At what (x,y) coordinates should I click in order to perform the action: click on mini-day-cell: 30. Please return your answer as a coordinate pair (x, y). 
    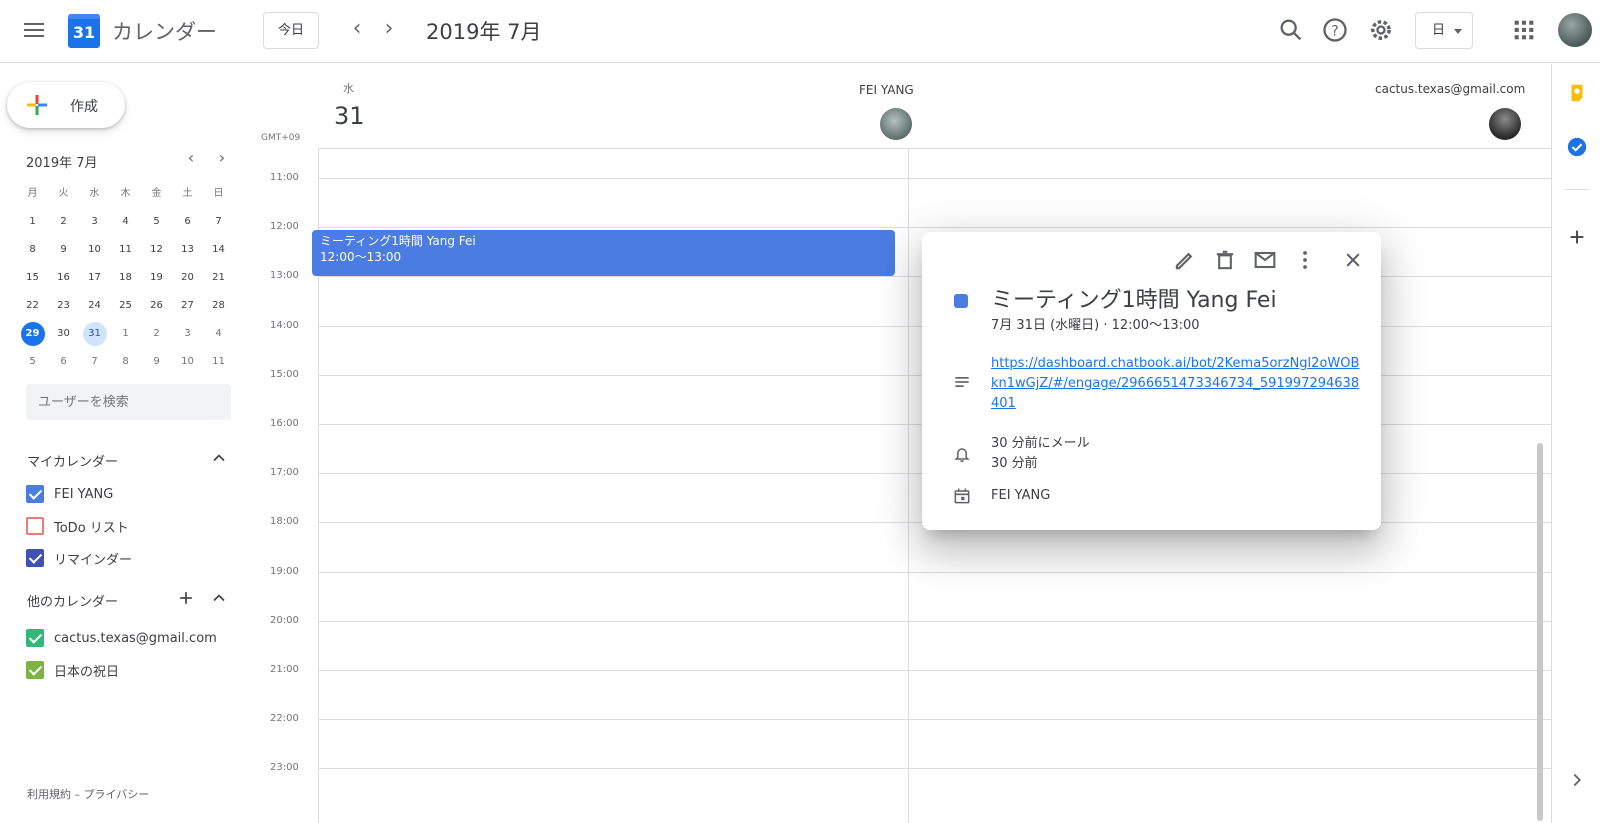
    Looking at the image, I should click on (63, 334).